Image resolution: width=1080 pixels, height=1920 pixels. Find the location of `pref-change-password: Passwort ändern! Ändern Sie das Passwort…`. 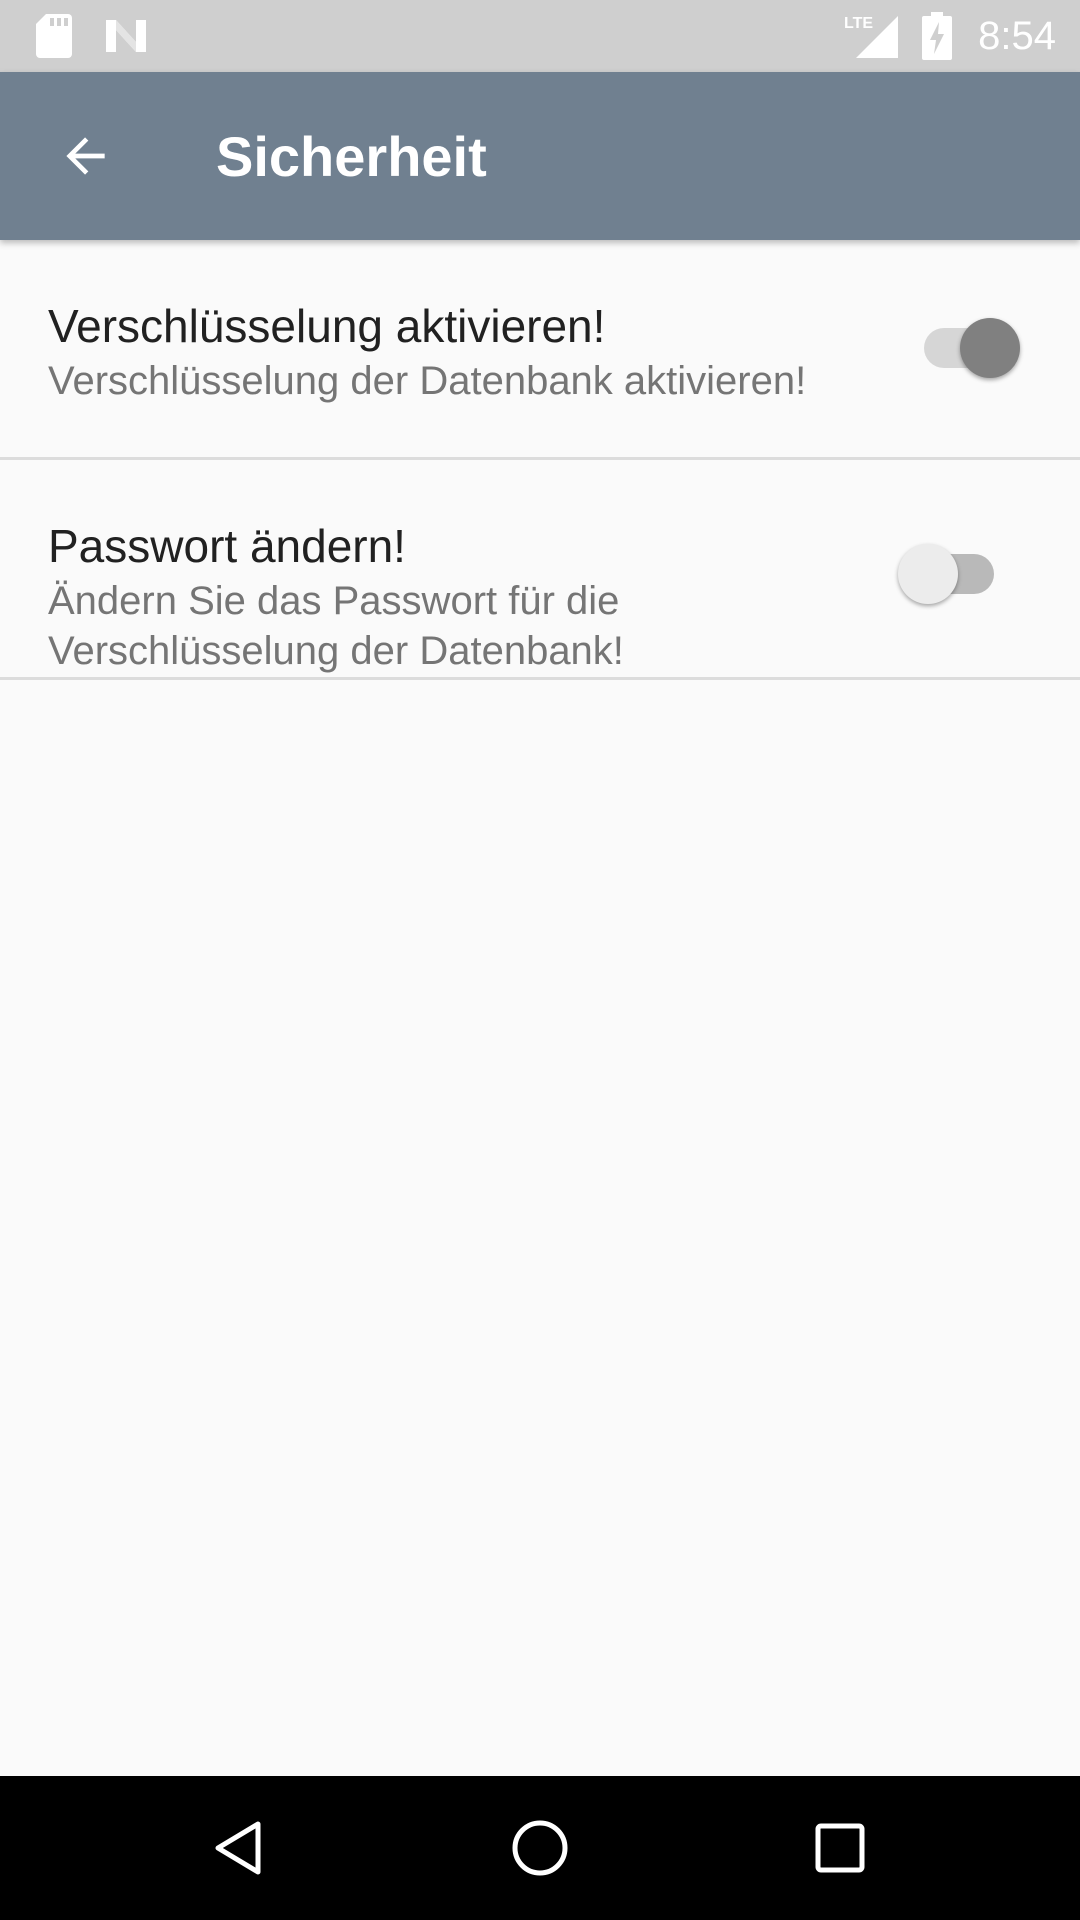

pref-change-password: Passwort ändern! Ändern Sie das Passwort… is located at coordinates (540, 570).